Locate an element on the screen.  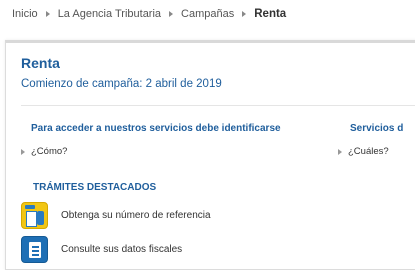
breadcrumb-campanas: Campañas is located at coordinates (207, 14).